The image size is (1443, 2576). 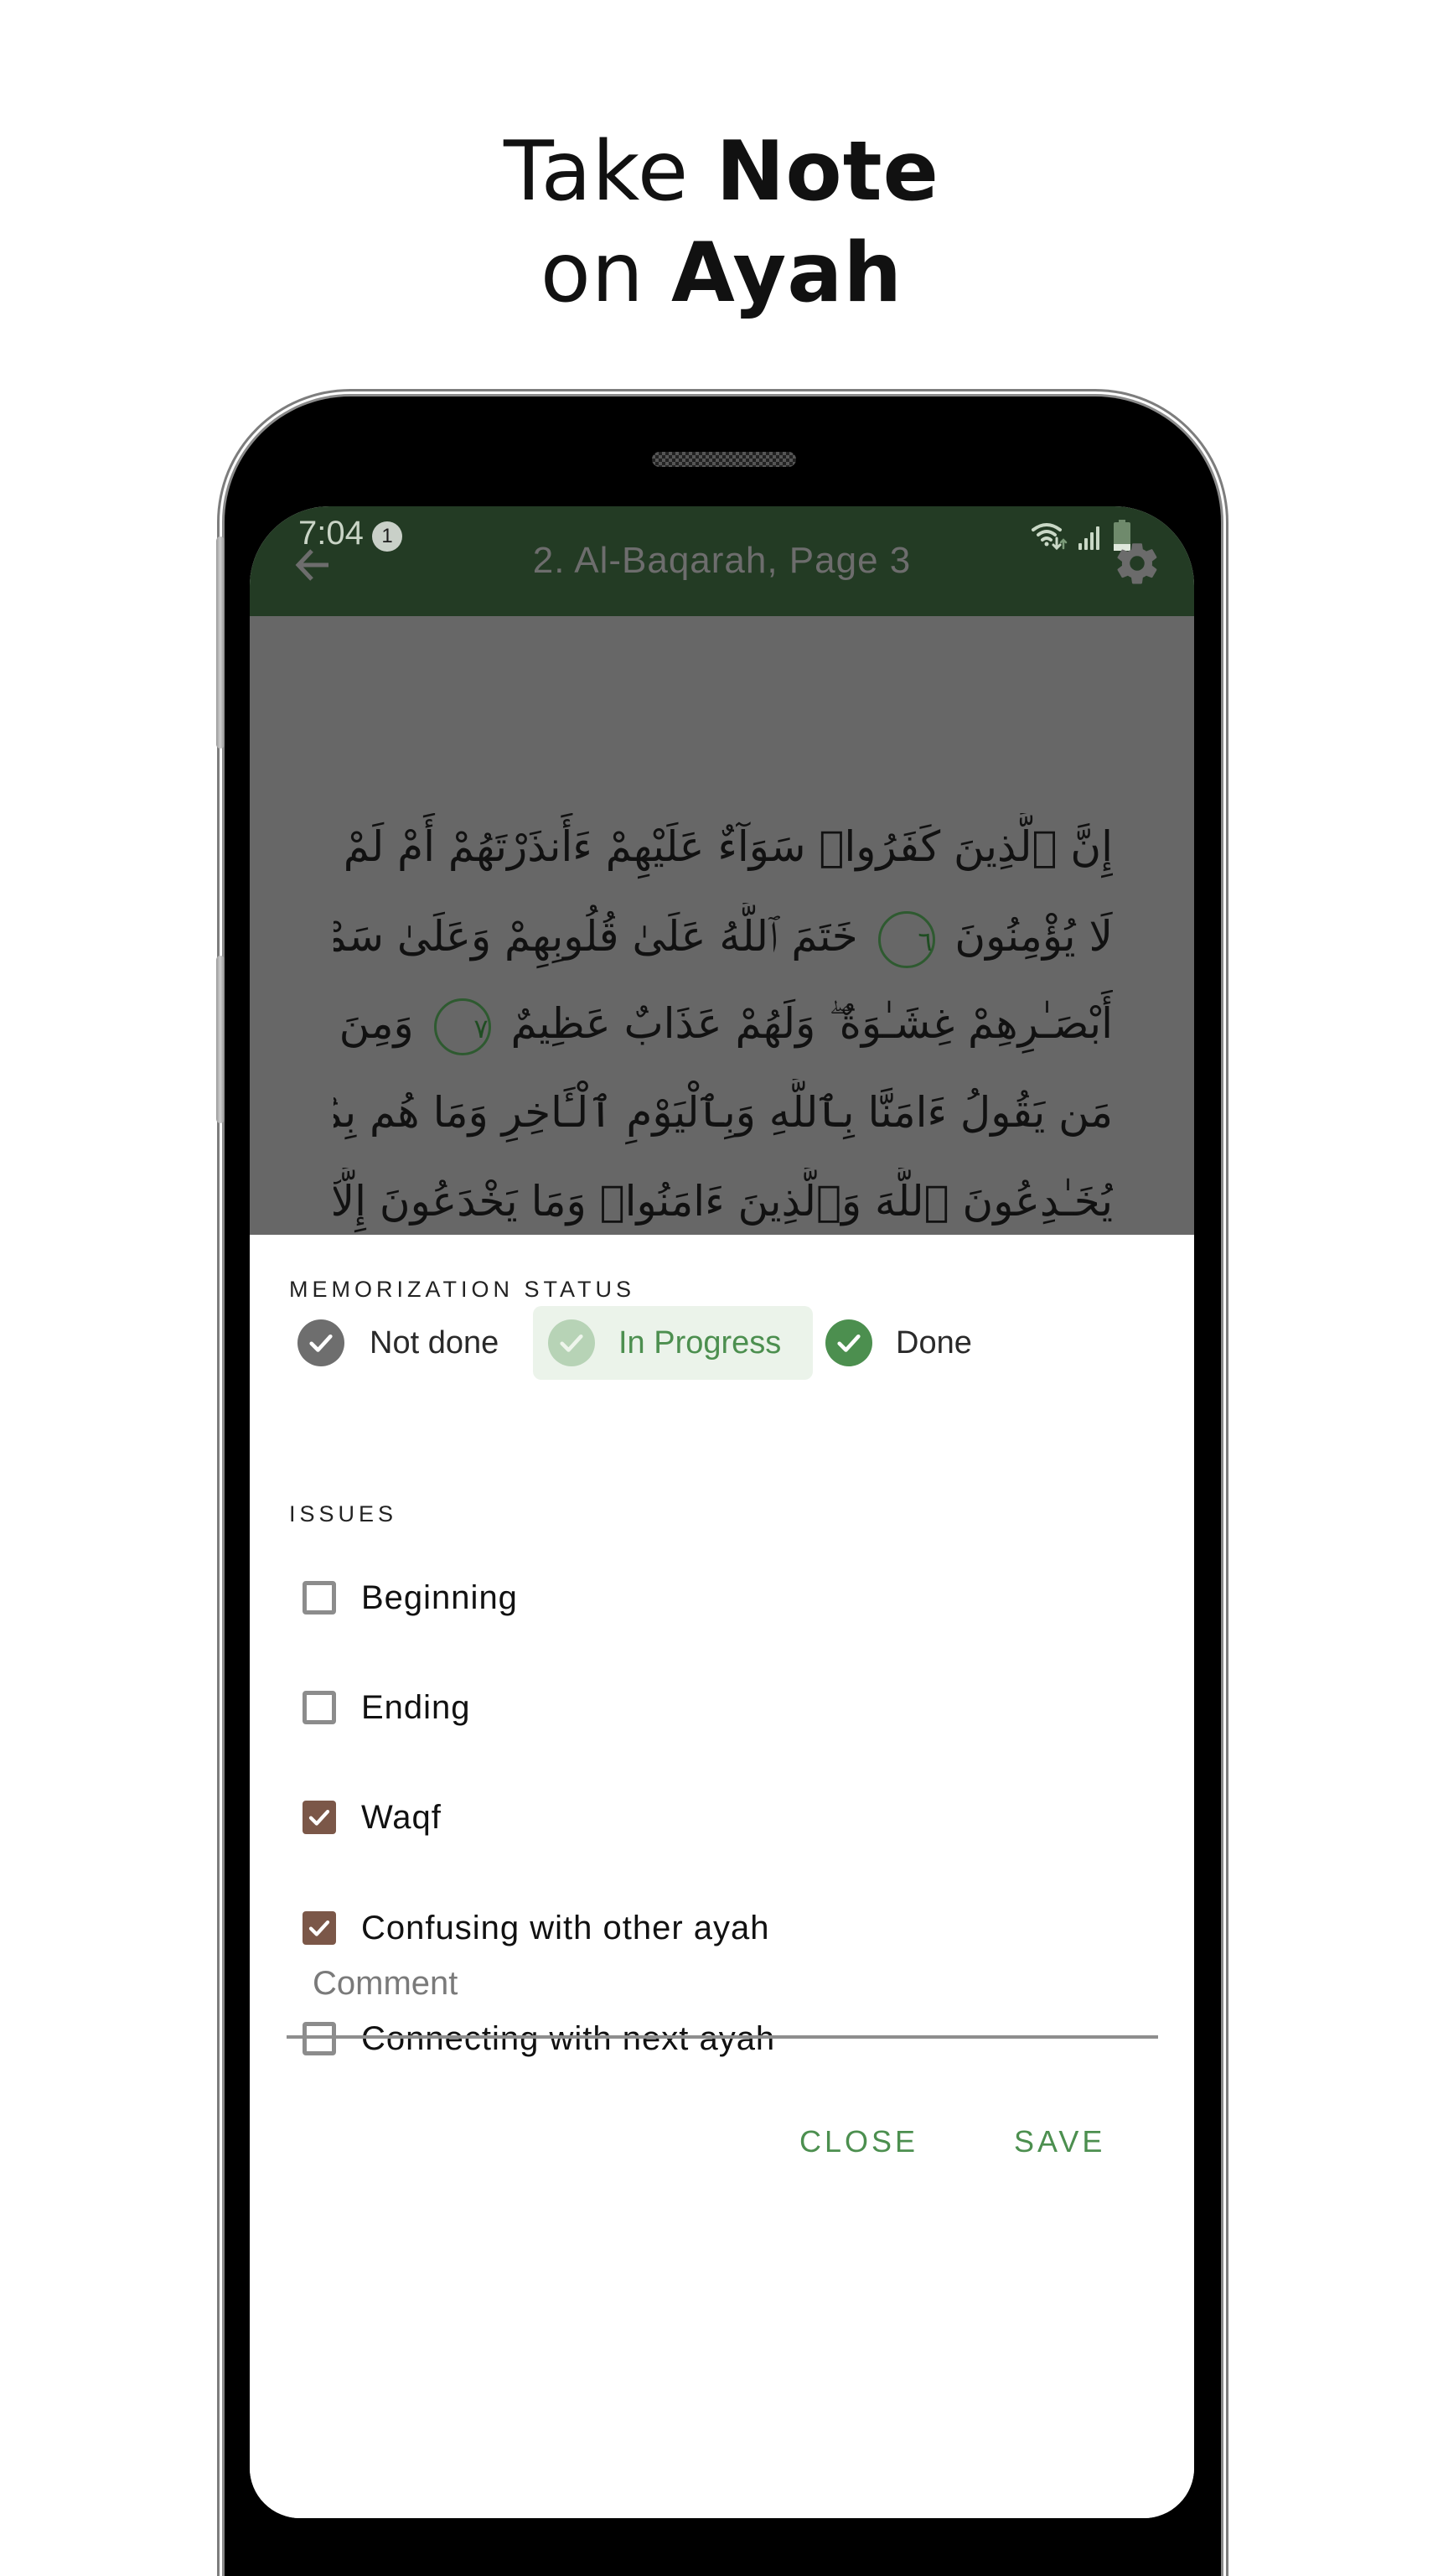 What do you see at coordinates (609, 172) in the screenshot?
I see `headline-light-text: Take` at bounding box center [609, 172].